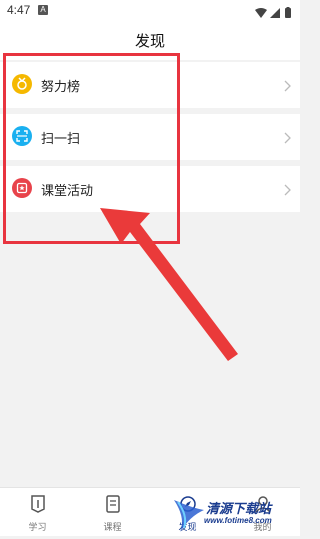 The image size is (320, 539). I want to click on tab-course: 课程, so click(112, 512).